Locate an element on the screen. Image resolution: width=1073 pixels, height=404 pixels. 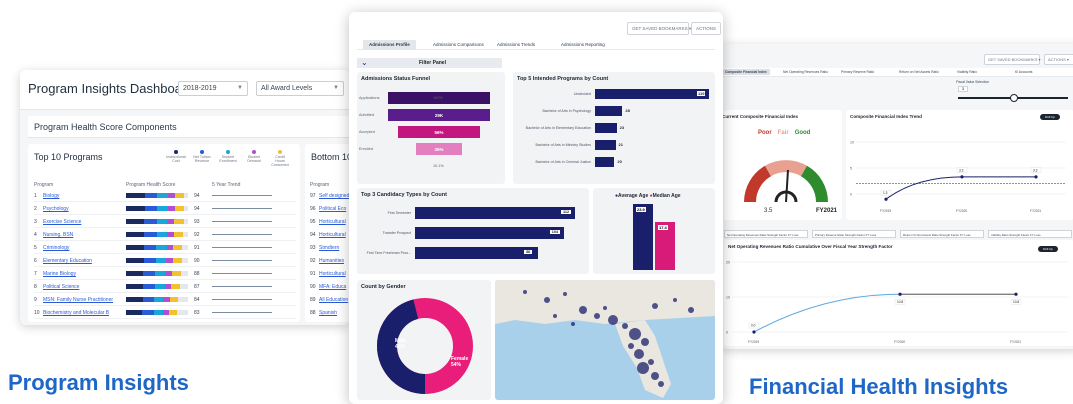
program-bar-row: Bachelor of Arts in Psychology 28 is located at coordinates (612, 111).